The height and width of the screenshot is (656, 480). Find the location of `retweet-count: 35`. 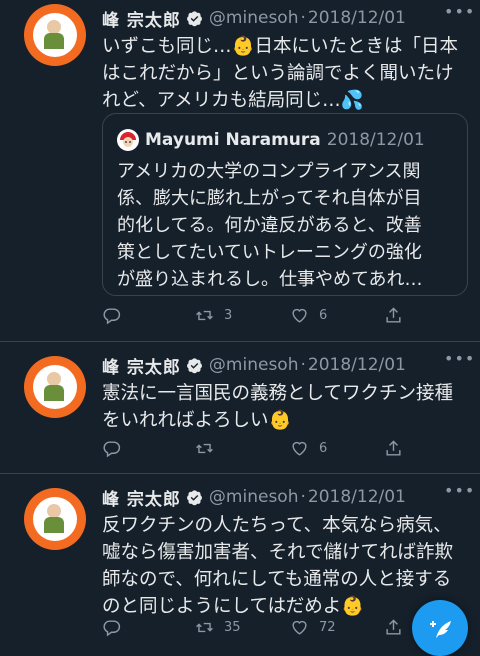

retweet-count: 35 is located at coordinates (232, 627).